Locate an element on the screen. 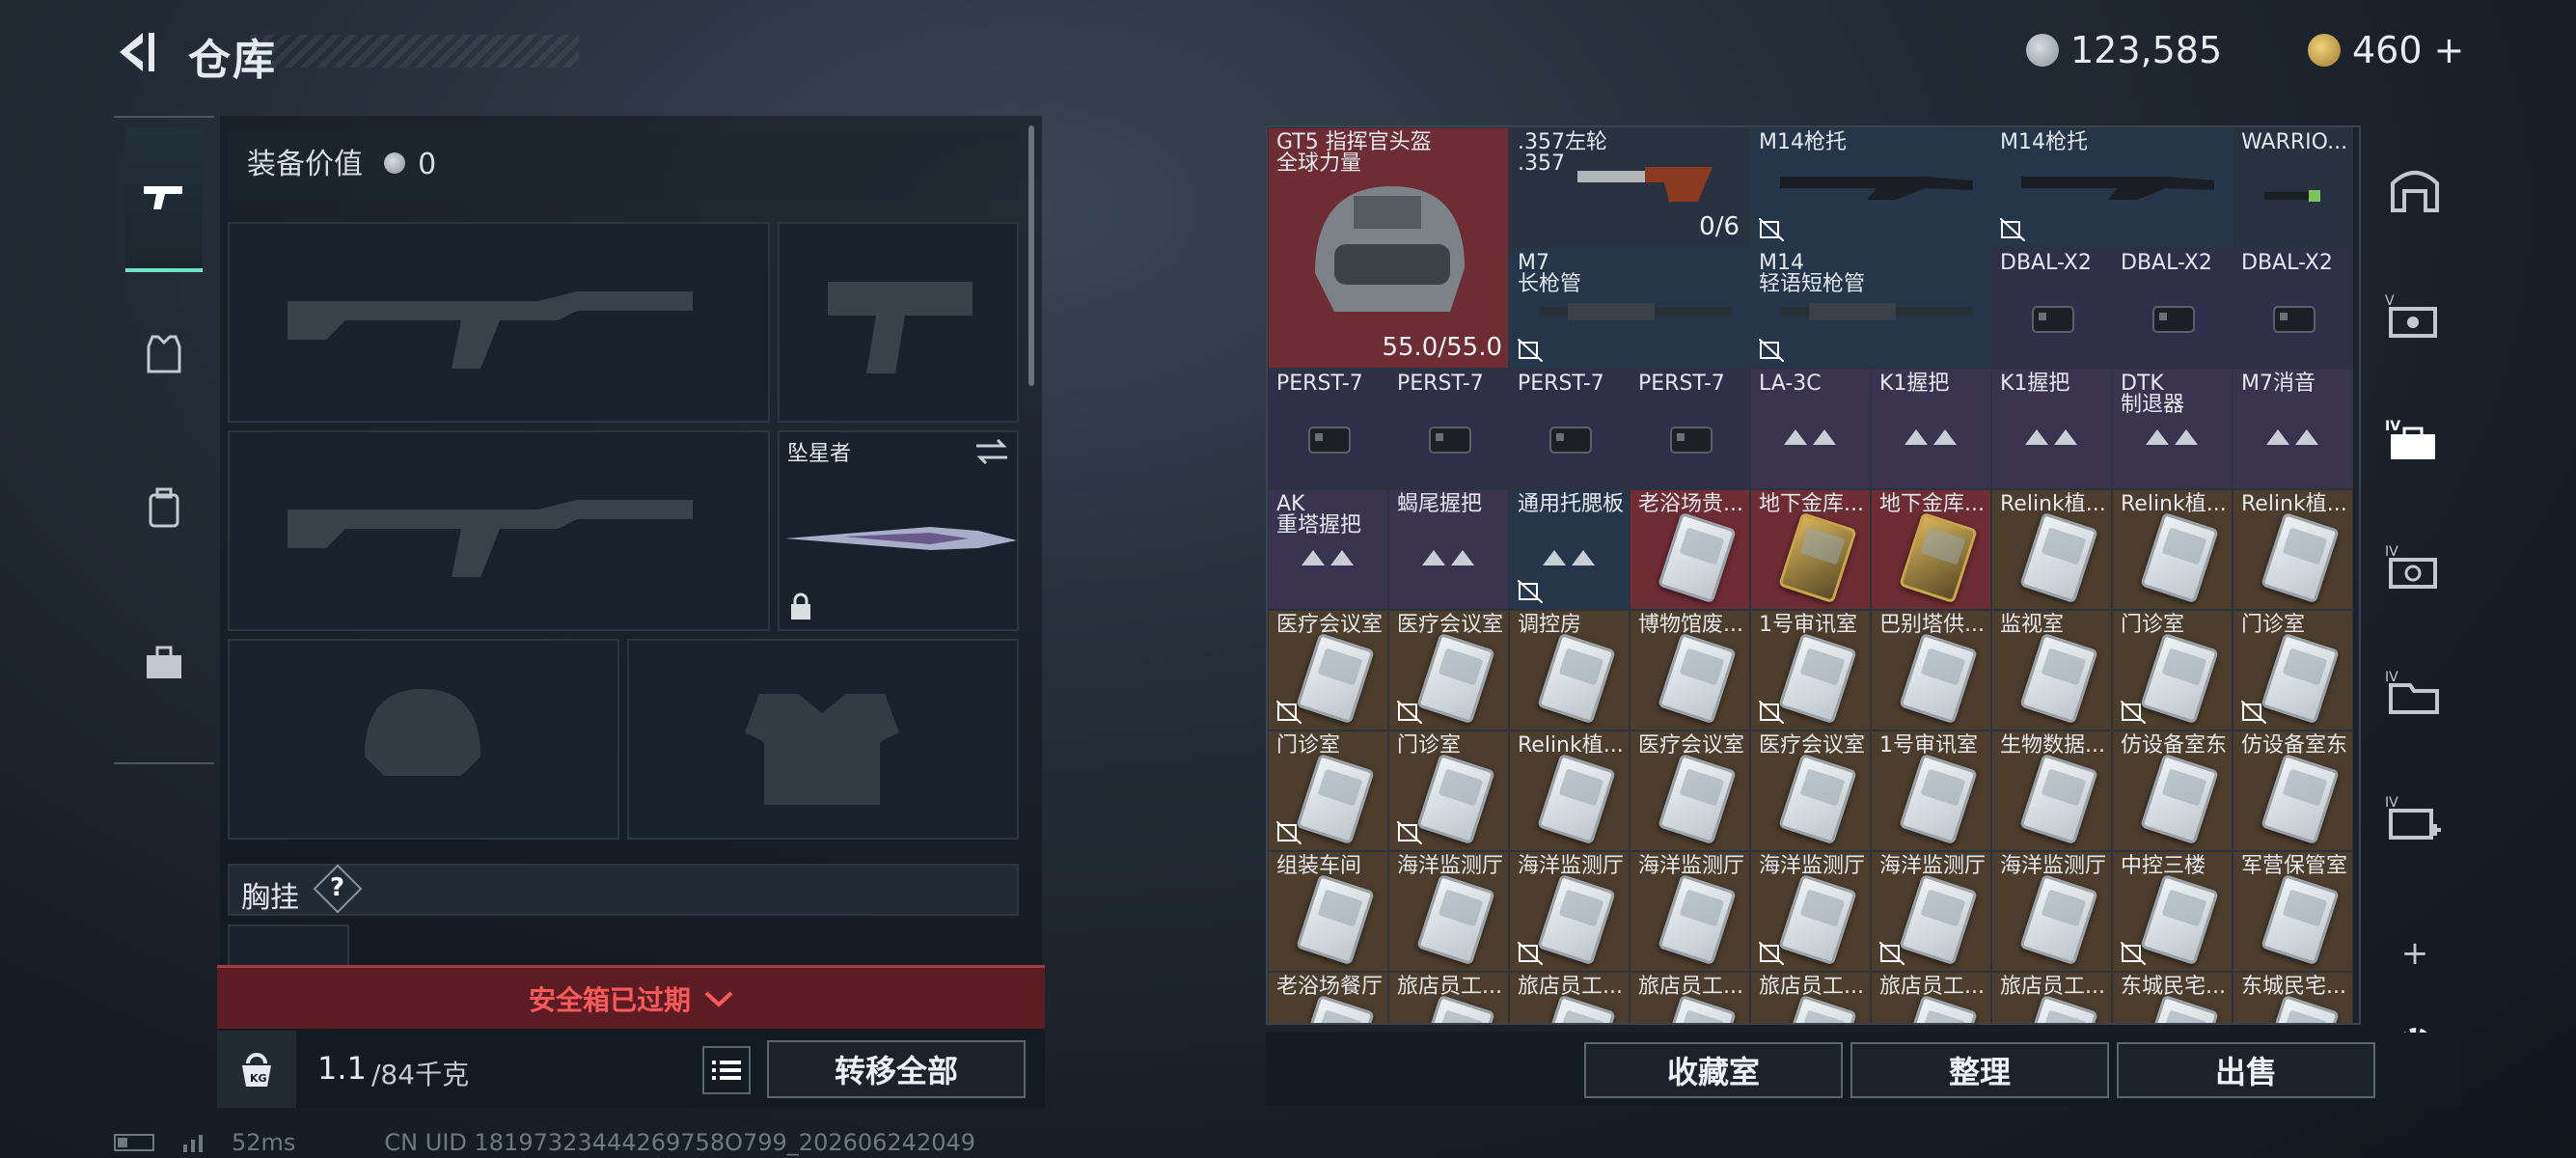 The image size is (2576, 1158). inventory-item: 组装车间 is located at coordinates (1328, 911).